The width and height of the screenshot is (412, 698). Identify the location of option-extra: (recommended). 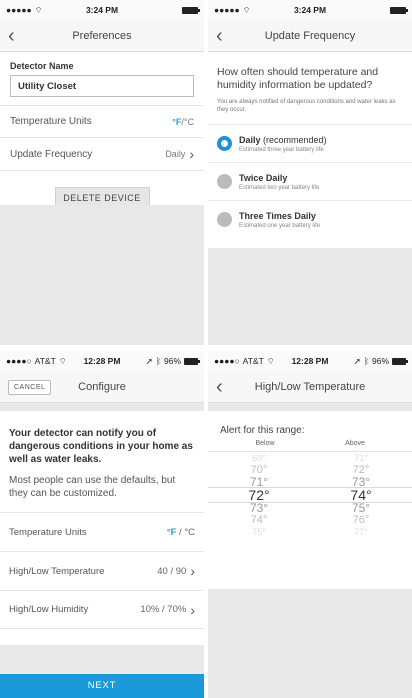
(295, 139).